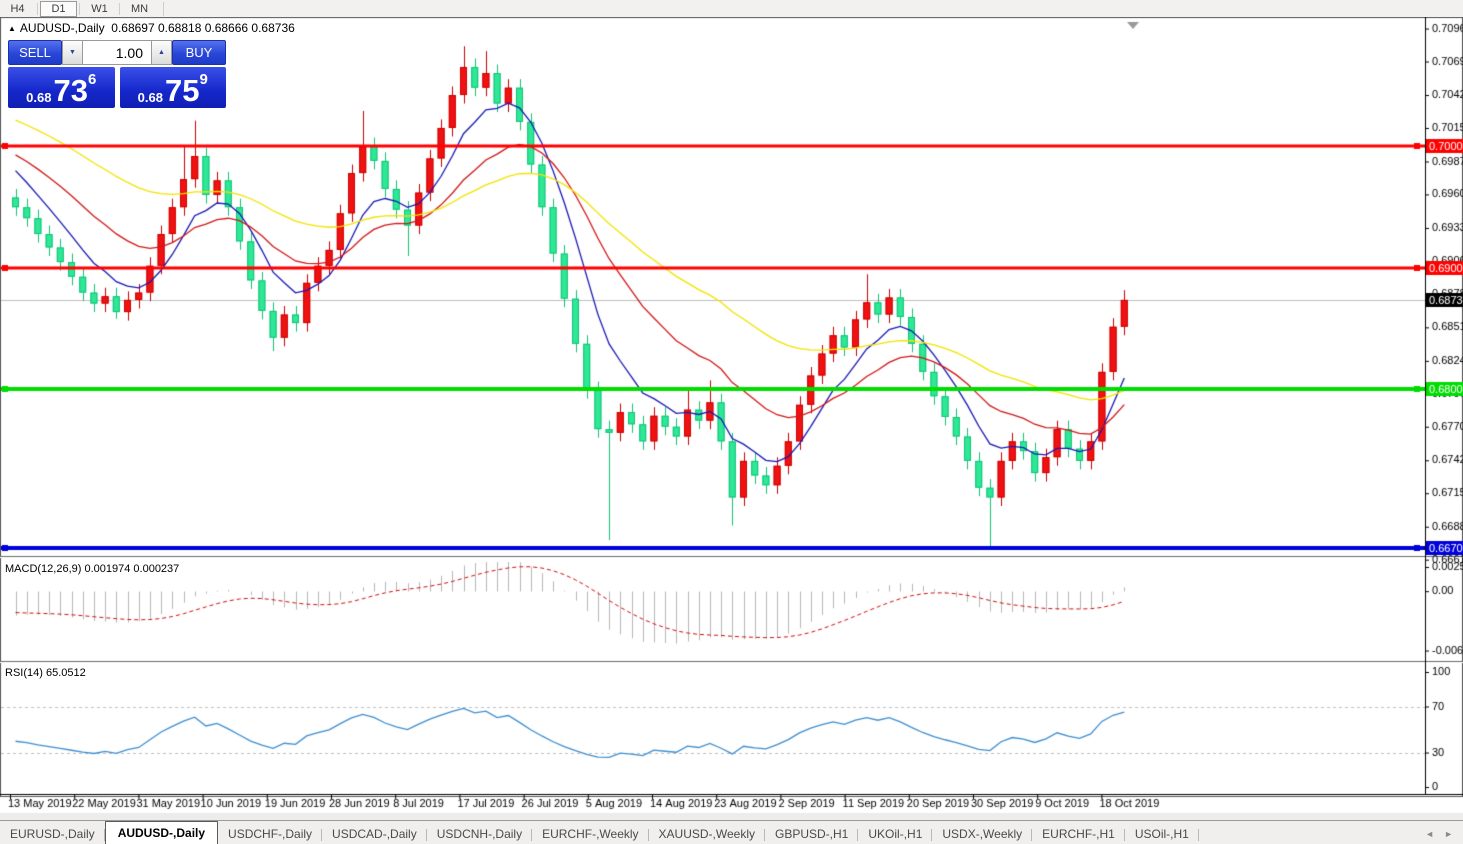 The width and height of the screenshot is (1463, 844). I want to click on buy-price-display: 0.68 75 9, so click(172, 87).